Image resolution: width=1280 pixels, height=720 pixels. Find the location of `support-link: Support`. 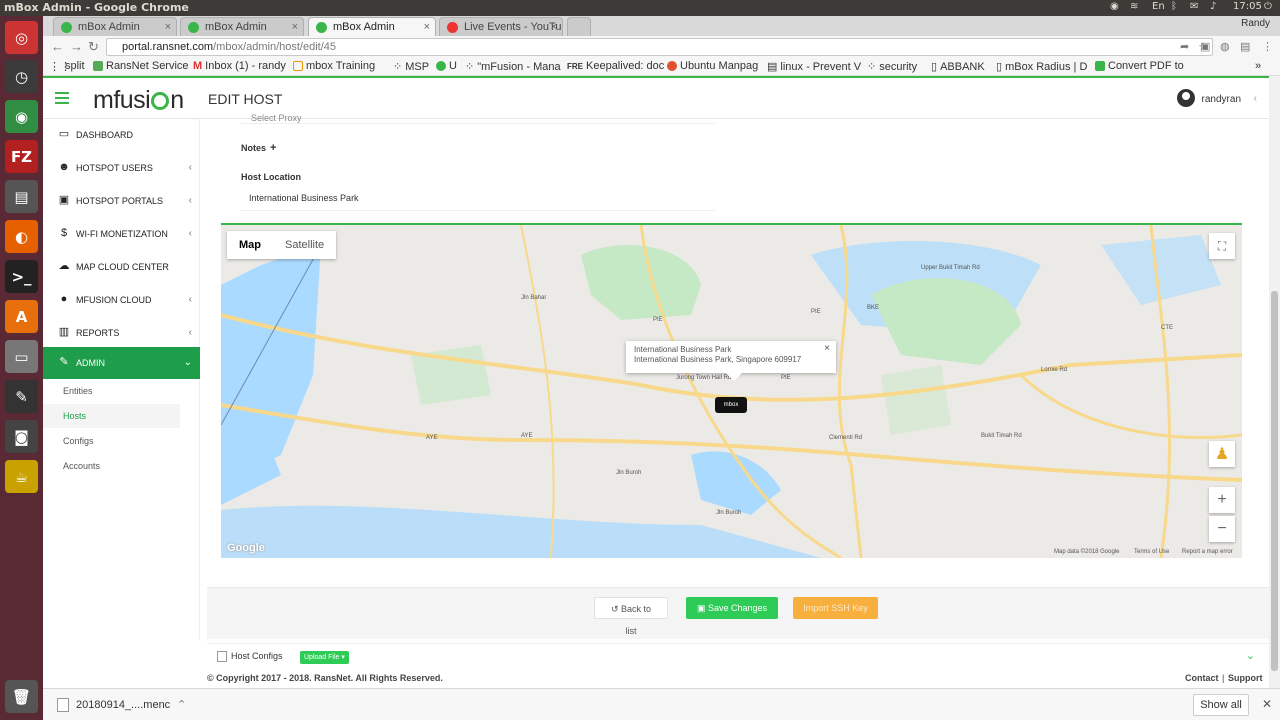

support-link: Support is located at coordinates (1245, 678).